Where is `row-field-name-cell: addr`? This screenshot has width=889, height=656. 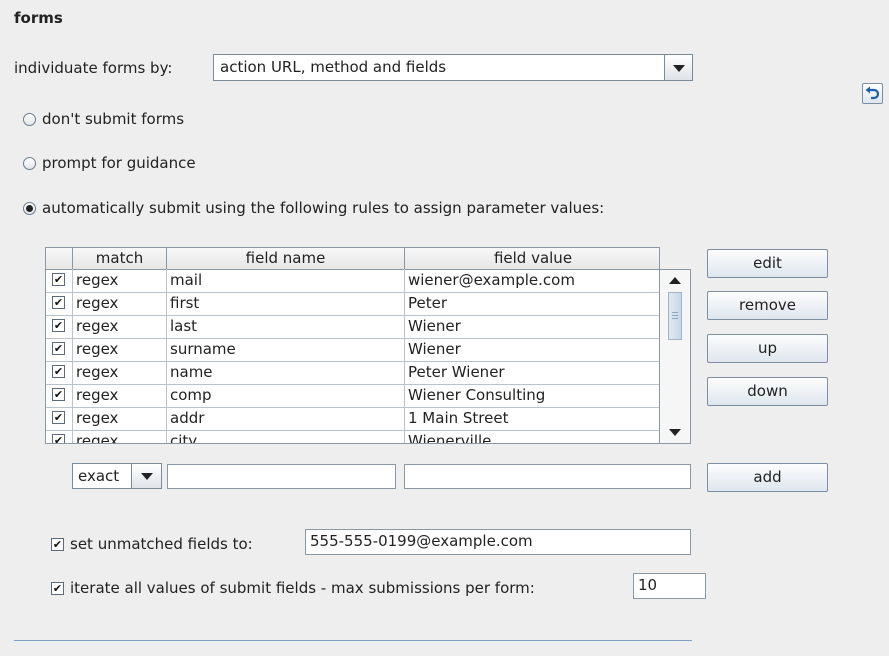 row-field-name-cell: addr is located at coordinates (286, 418).